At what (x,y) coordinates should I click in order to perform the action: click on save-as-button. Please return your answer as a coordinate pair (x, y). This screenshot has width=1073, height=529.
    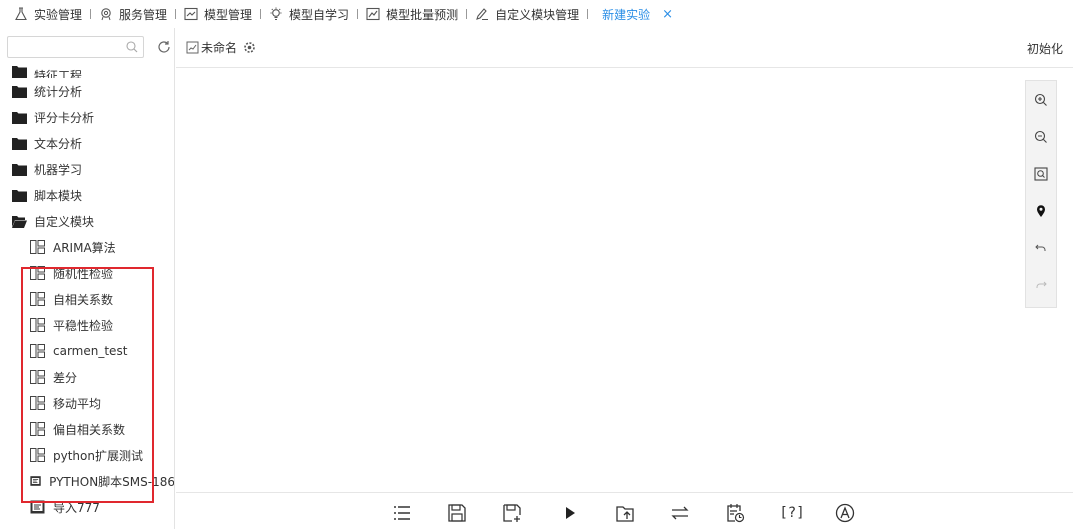
    Looking at the image, I should click on (512, 513).